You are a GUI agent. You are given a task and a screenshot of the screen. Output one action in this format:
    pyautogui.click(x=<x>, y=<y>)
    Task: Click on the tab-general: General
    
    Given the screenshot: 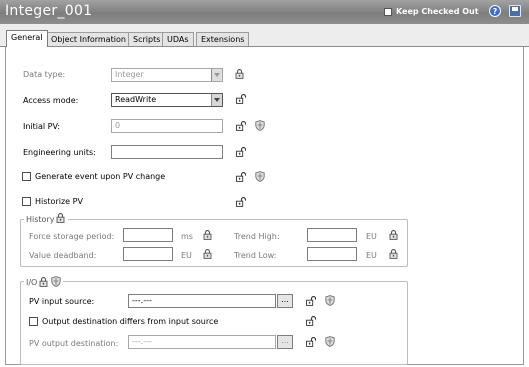 What is the action you would take?
    pyautogui.click(x=27, y=38)
    